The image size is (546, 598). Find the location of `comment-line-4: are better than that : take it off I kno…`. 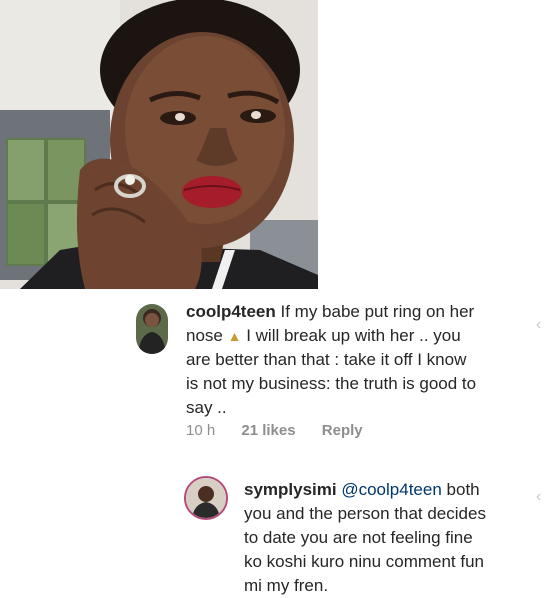

comment-line-4: are better than that : take it off I kno… is located at coordinates (326, 359).